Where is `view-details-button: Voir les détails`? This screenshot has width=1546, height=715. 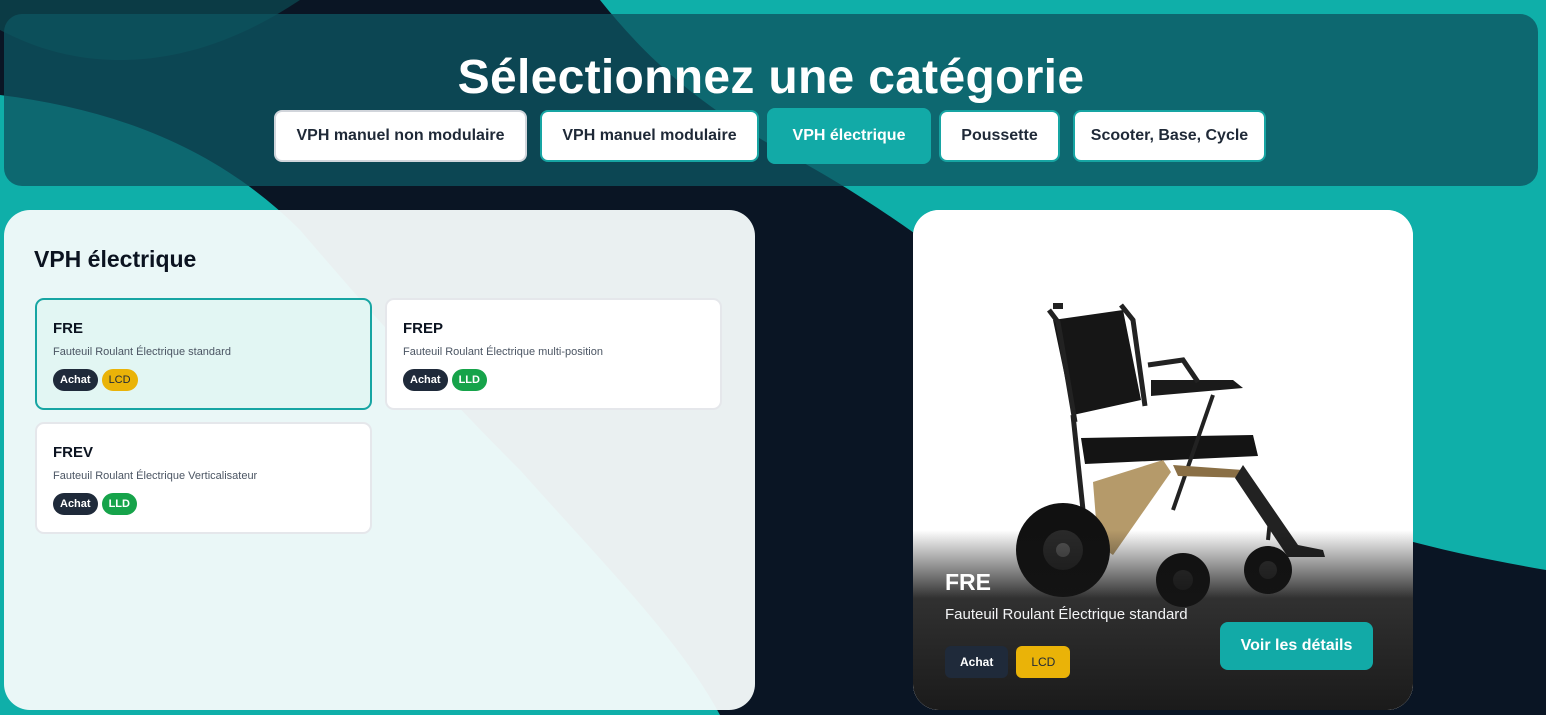
view-details-button: Voir les détails is located at coordinates (1296, 646).